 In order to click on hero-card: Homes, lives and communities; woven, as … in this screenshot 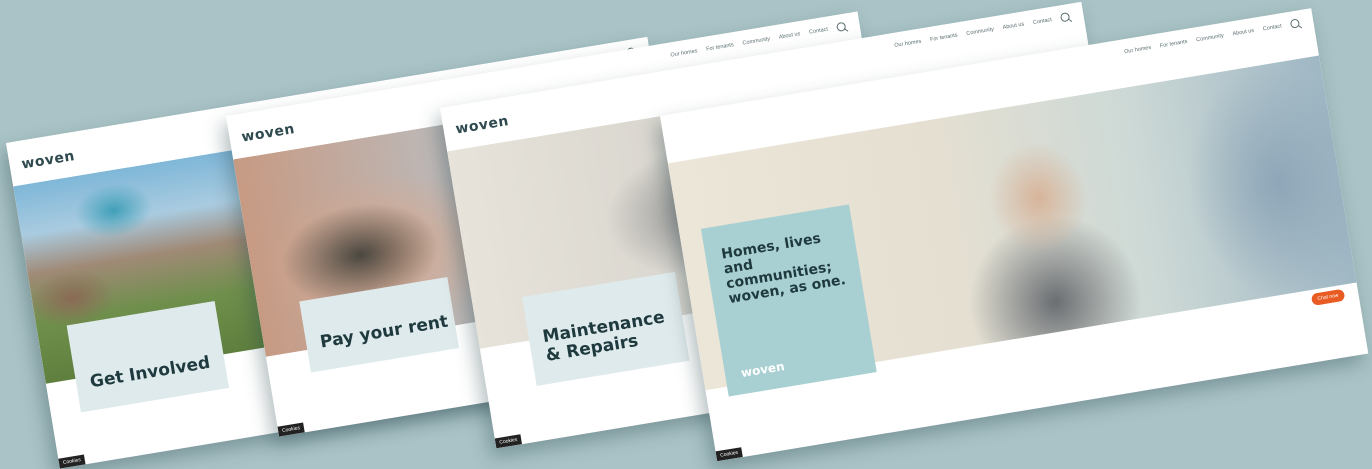, I will do `click(788, 300)`.